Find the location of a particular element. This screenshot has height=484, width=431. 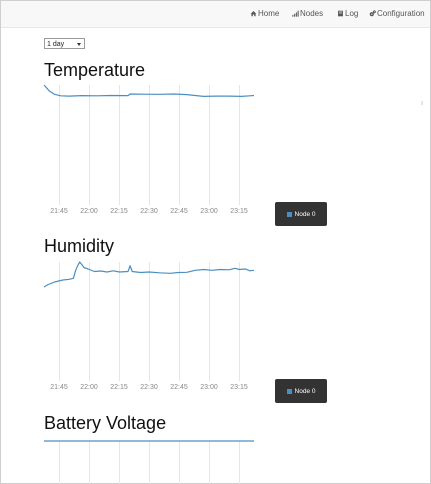

humidity-legend: Node 0 is located at coordinates (301, 391).